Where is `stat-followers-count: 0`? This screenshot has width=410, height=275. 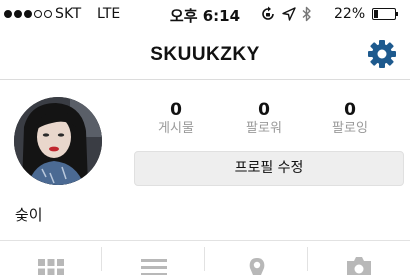
stat-followers-count: 0 is located at coordinates (264, 110).